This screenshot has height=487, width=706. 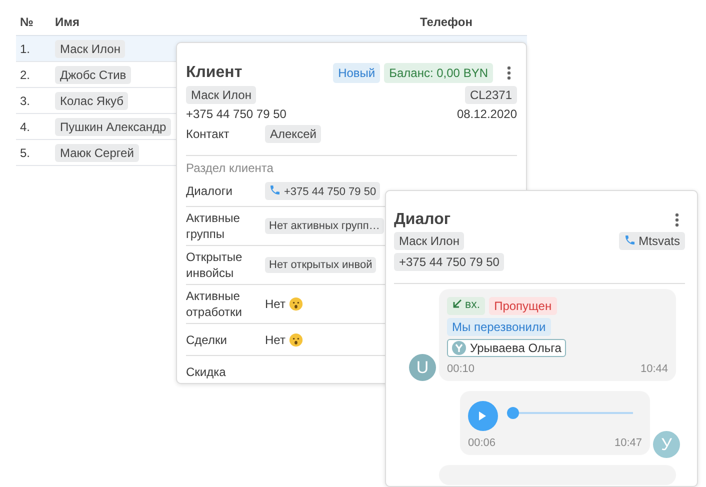 What do you see at coordinates (214, 304) in the screenshot?
I see `field-label: Активные отработки` at bounding box center [214, 304].